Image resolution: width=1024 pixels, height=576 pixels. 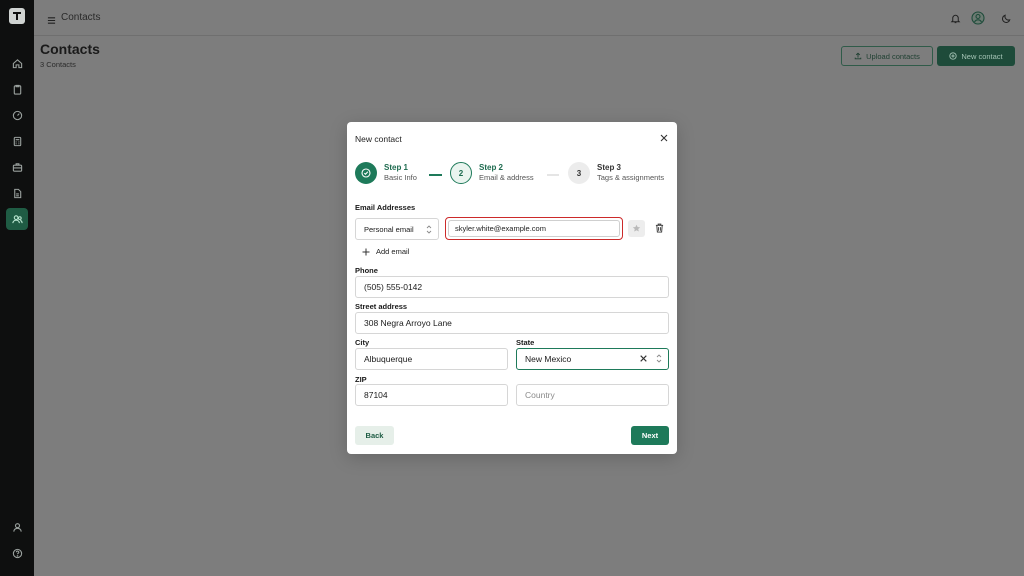 I want to click on top-bar: Contacts, so click(x=529, y=18).